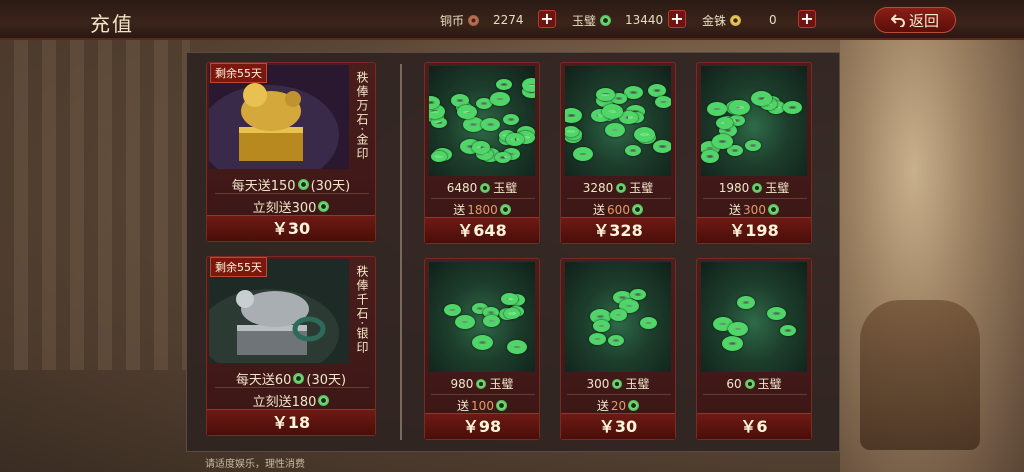 This screenshot has width=1024, height=472. I want to click on bonus-value: 300, so click(754, 209).